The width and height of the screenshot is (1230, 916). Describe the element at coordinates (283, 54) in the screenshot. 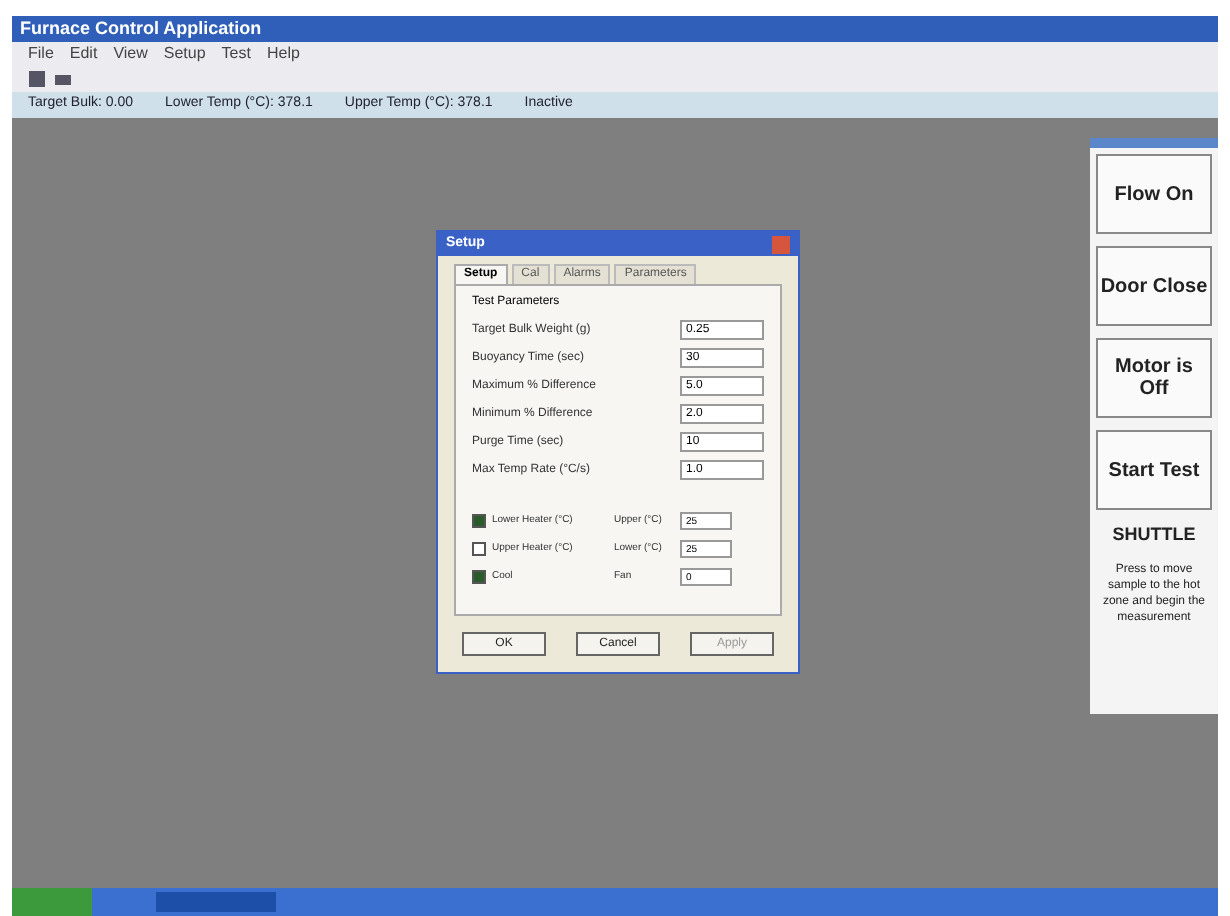

I see `menu-item: Help` at that location.